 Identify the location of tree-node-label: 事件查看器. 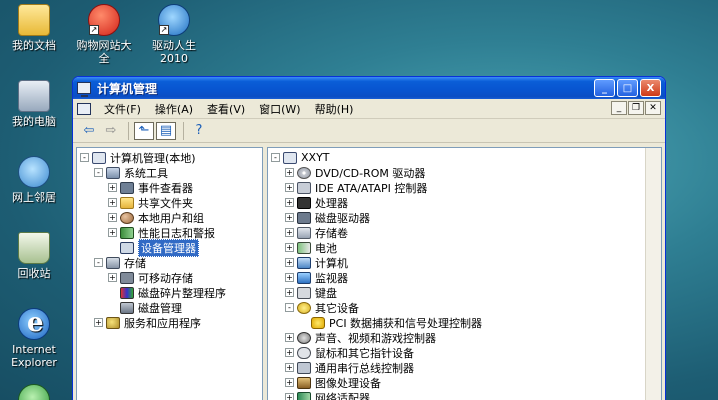
(165, 188).